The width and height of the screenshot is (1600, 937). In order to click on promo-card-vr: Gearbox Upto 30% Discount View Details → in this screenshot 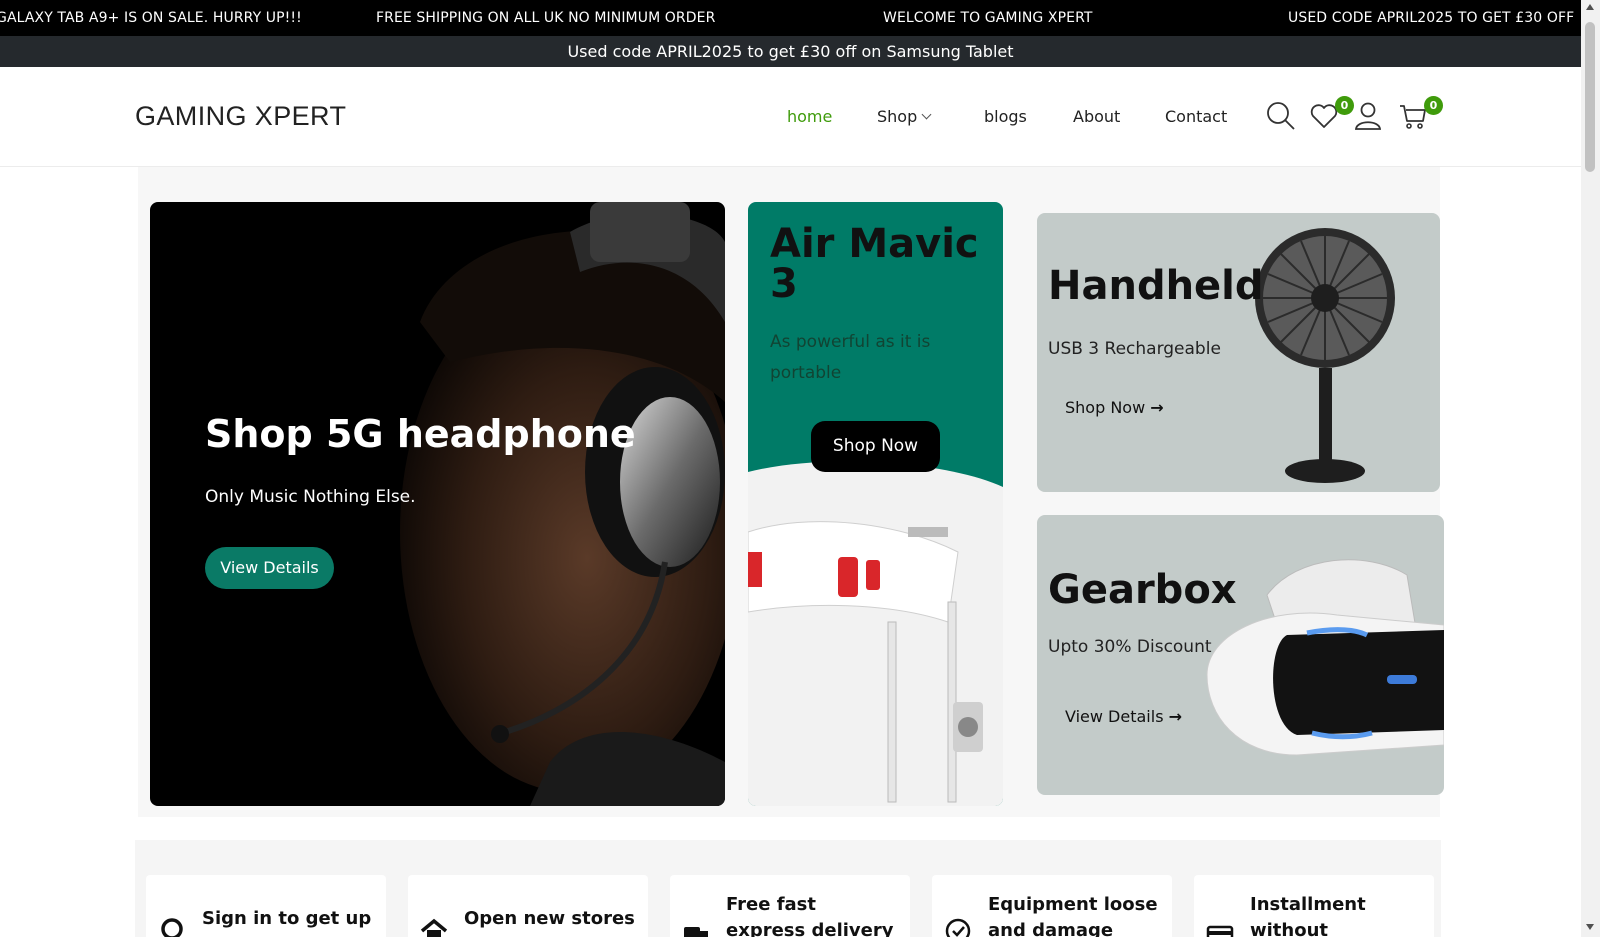, I will do `click(1240, 655)`.